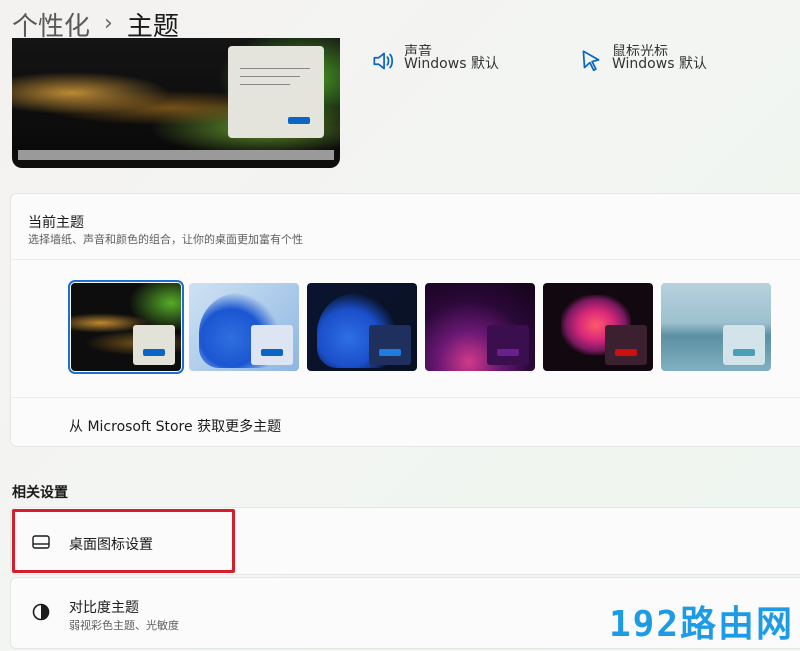 This screenshot has width=800, height=651. What do you see at coordinates (40, 493) in the screenshot?
I see `related-settings-title: 相关设置` at bounding box center [40, 493].